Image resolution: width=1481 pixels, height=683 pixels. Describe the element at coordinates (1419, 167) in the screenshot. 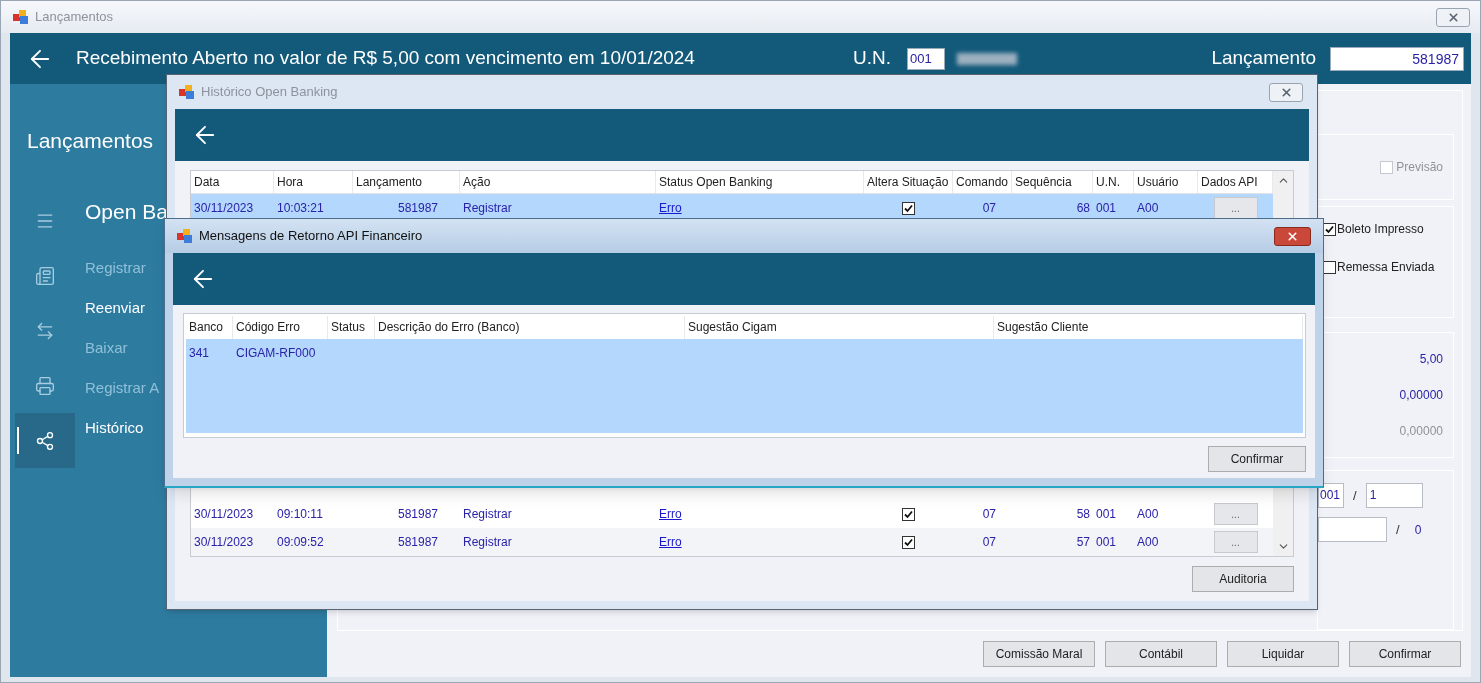

I see `checkbox-label: Previsão` at that location.